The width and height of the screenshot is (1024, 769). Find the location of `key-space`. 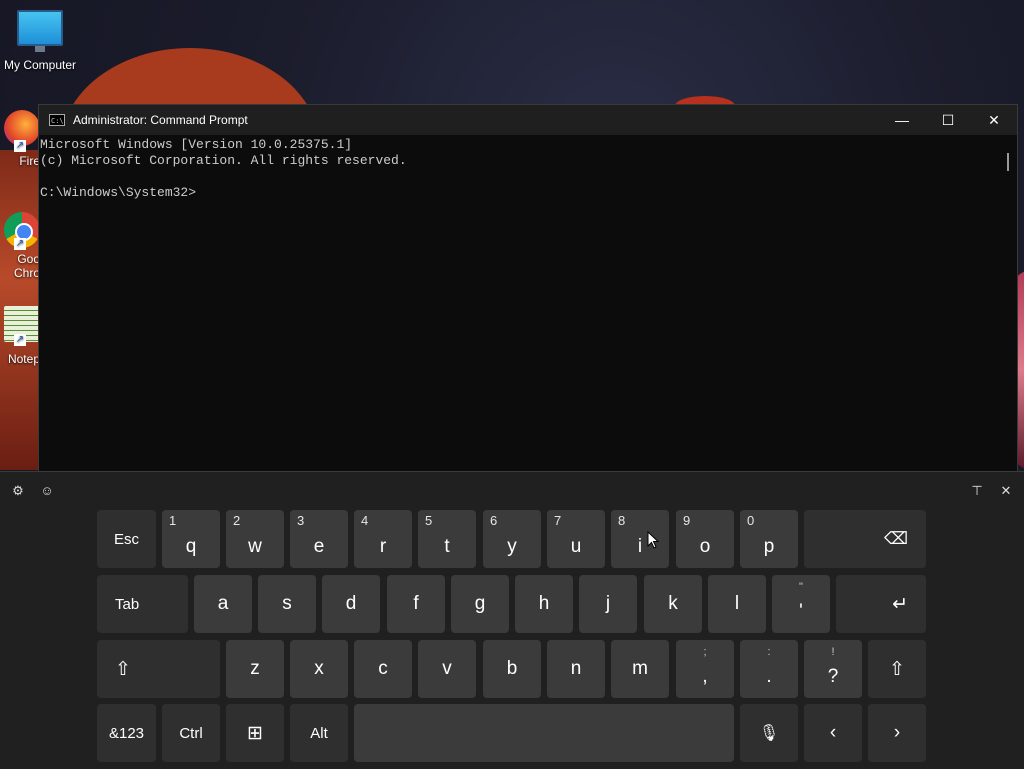

key-space is located at coordinates (544, 733).